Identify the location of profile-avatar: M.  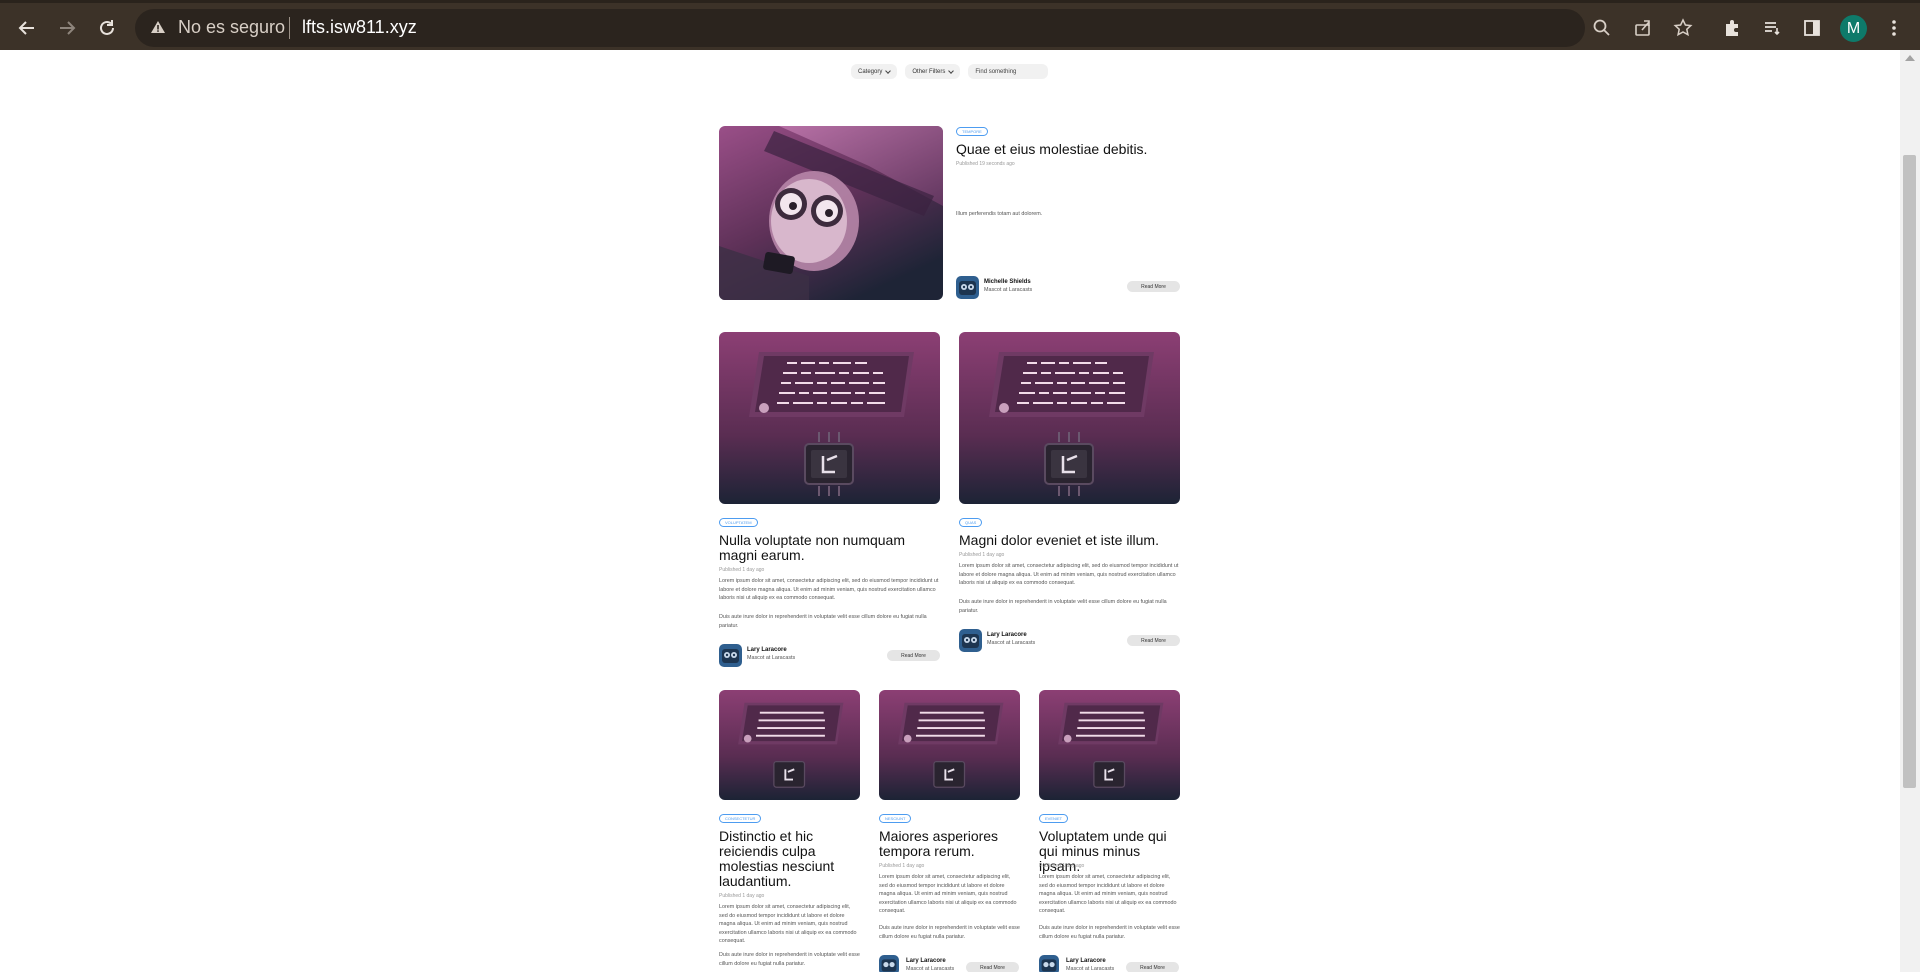
(1853, 28).